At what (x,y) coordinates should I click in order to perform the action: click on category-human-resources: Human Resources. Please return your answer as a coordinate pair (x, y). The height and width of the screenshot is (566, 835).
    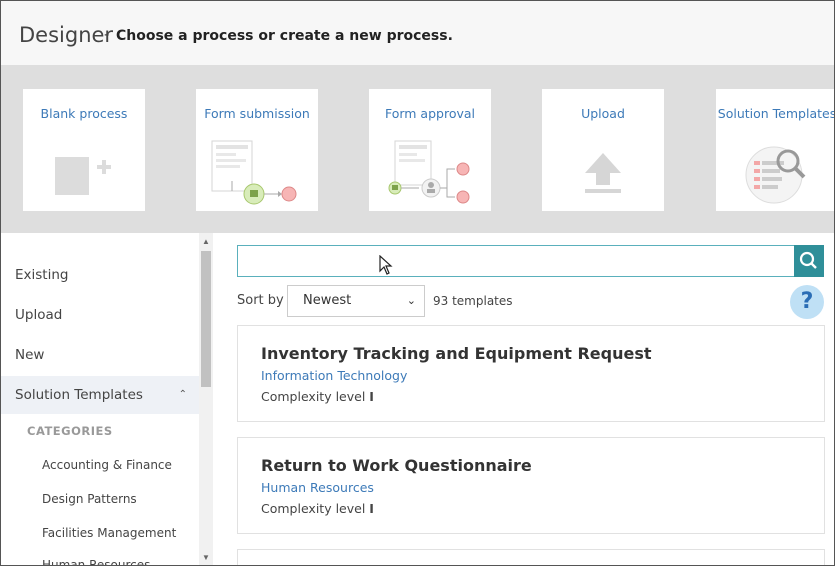
    Looking at the image, I should click on (96, 561).